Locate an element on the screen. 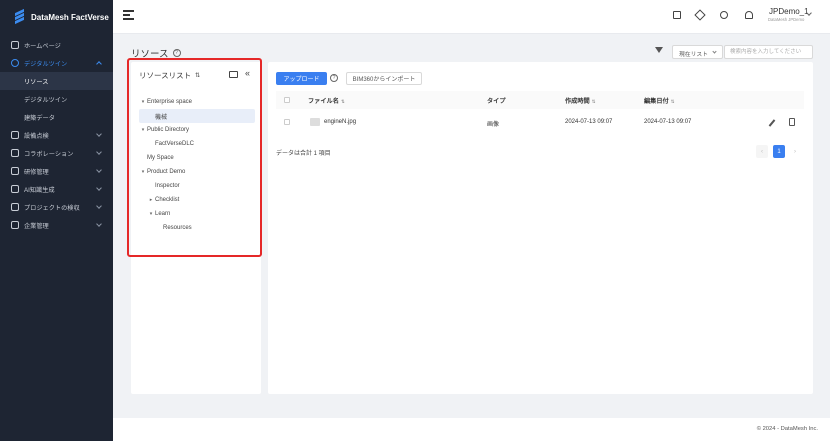 This screenshot has width=830, height=441. digital-twin-submenu: リソース デジタルツイン 建築データ is located at coordinates (56, 99).